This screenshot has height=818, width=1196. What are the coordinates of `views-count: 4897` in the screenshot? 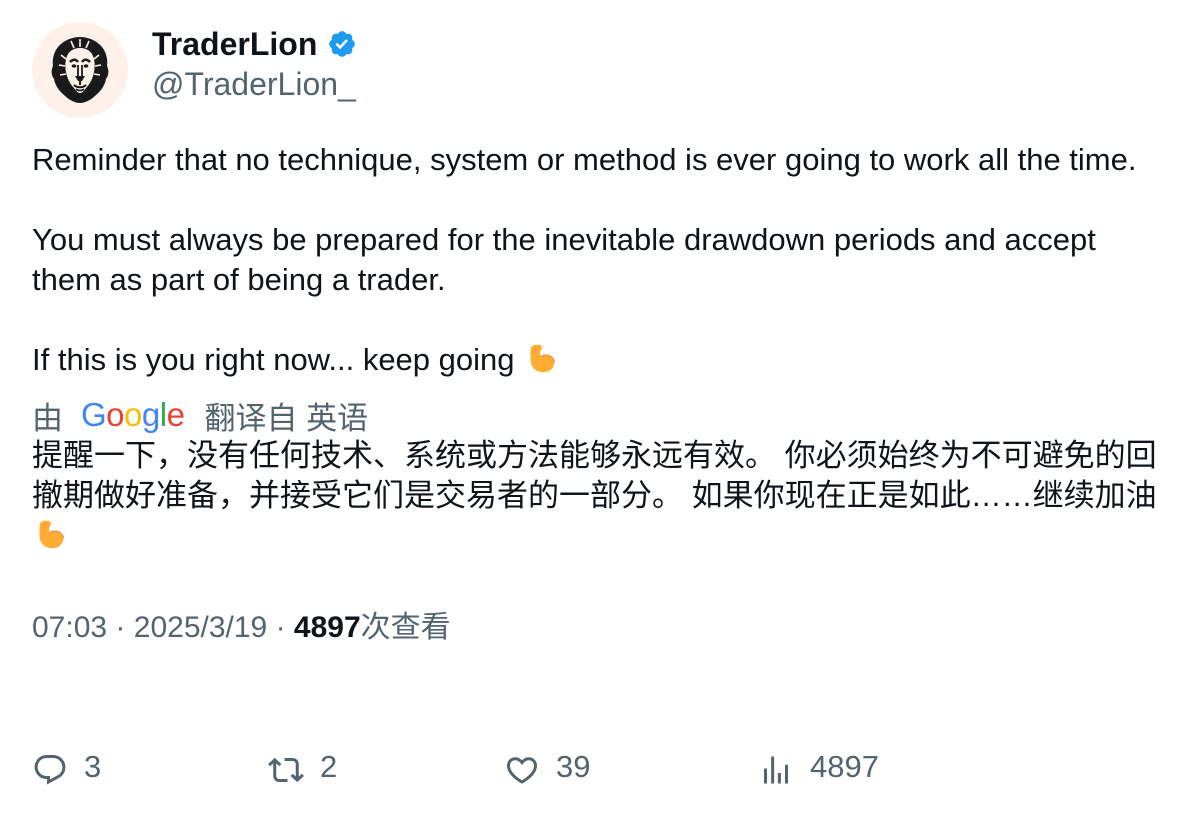 It's located at (327, 627).